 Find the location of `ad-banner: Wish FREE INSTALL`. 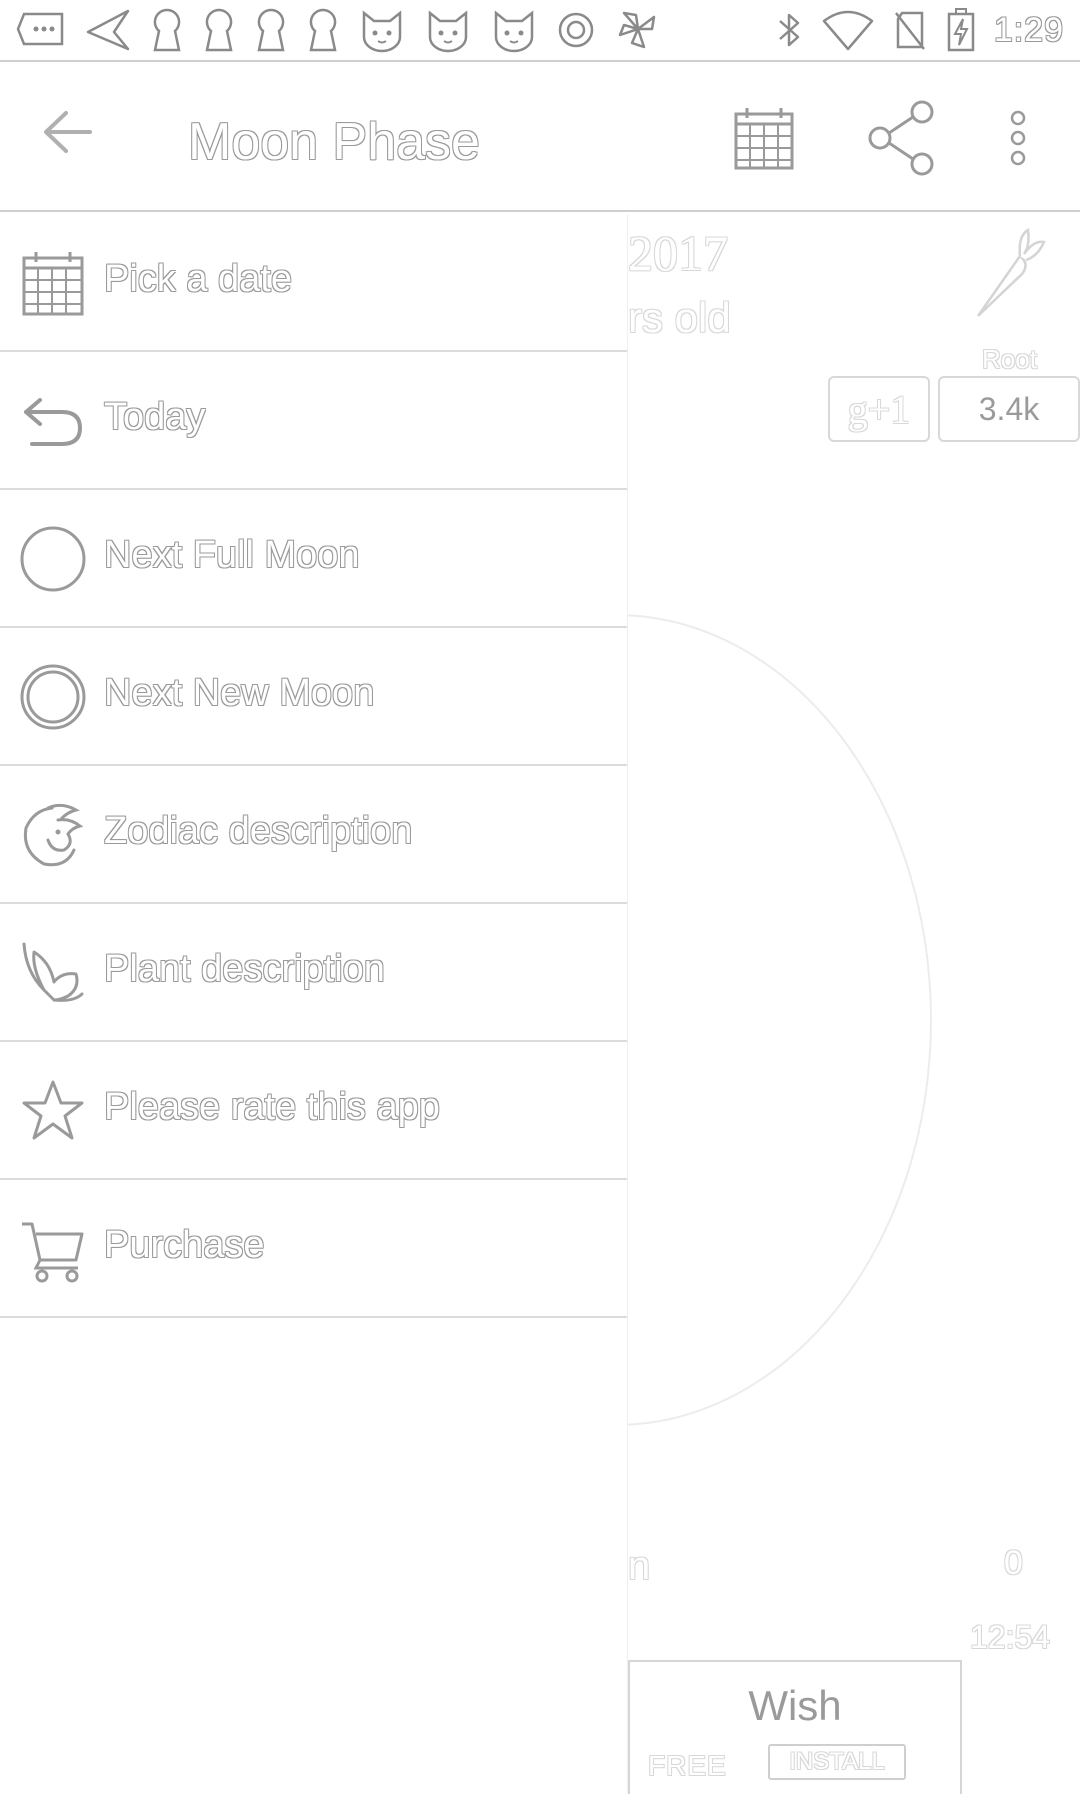

ad-banner: Wish FREE INSTALL is located at coordinates (795, 1727).